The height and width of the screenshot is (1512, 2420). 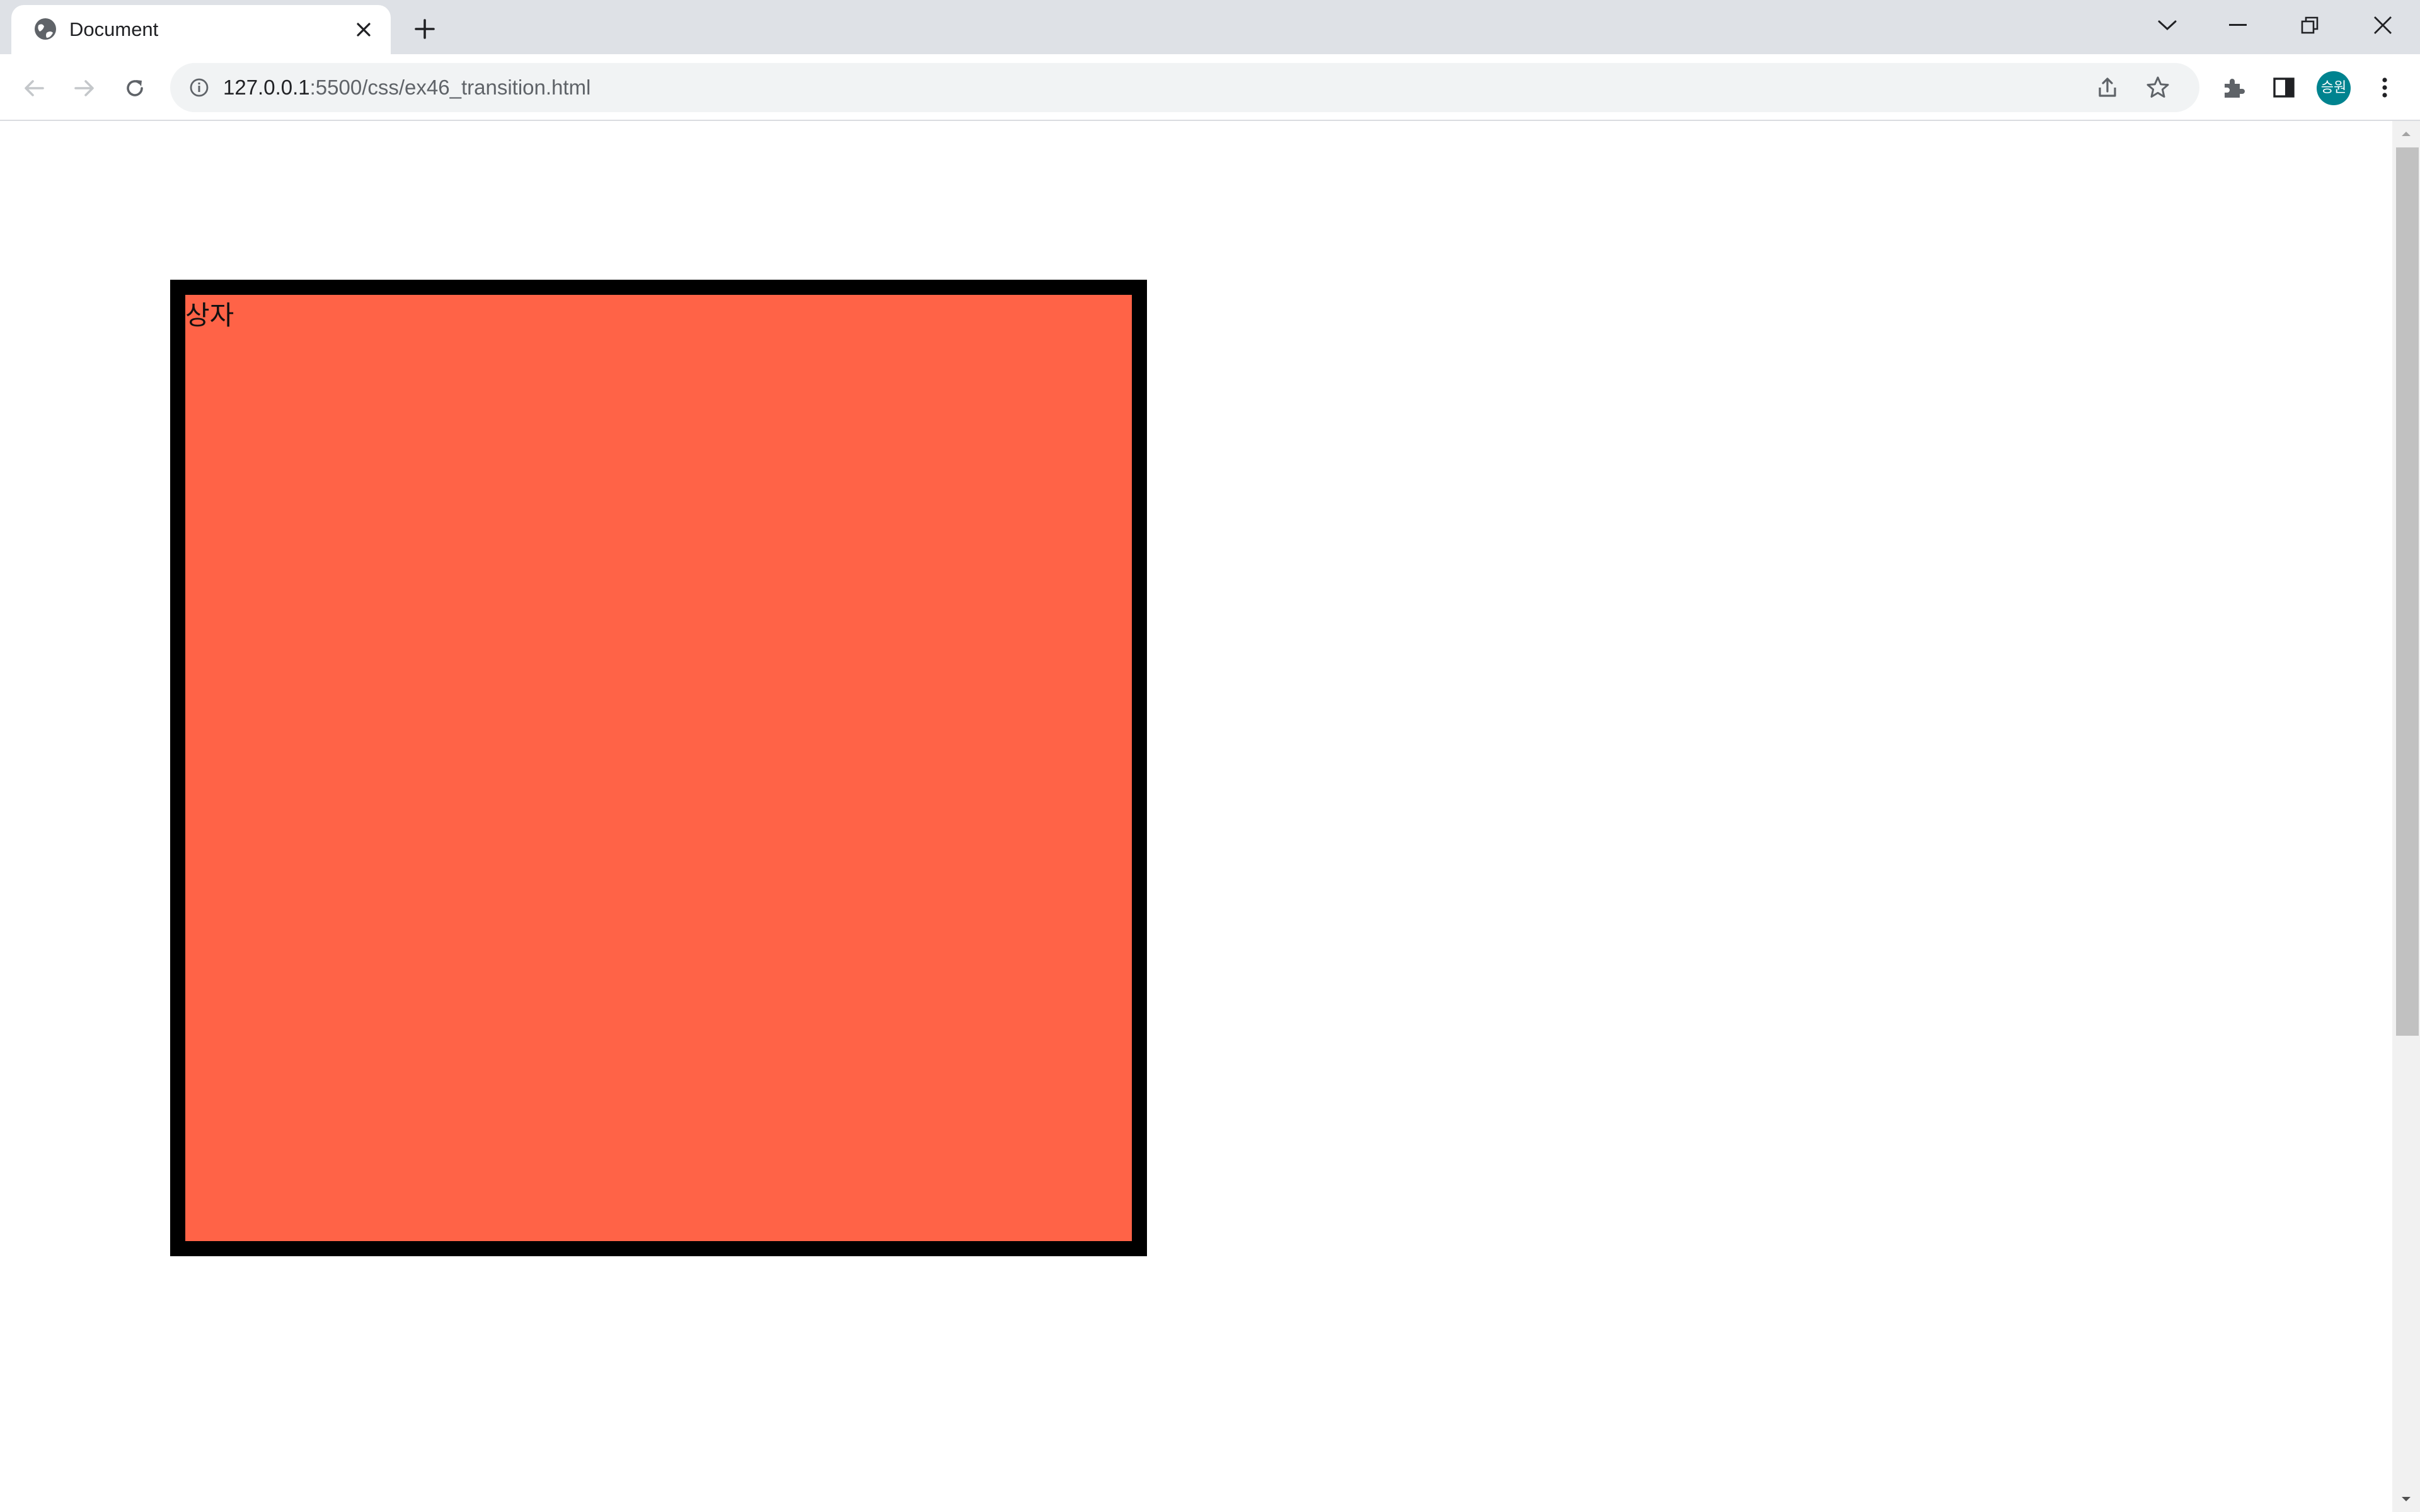 I want to click on chevron-down-icon, so click(x=2167, y=25).